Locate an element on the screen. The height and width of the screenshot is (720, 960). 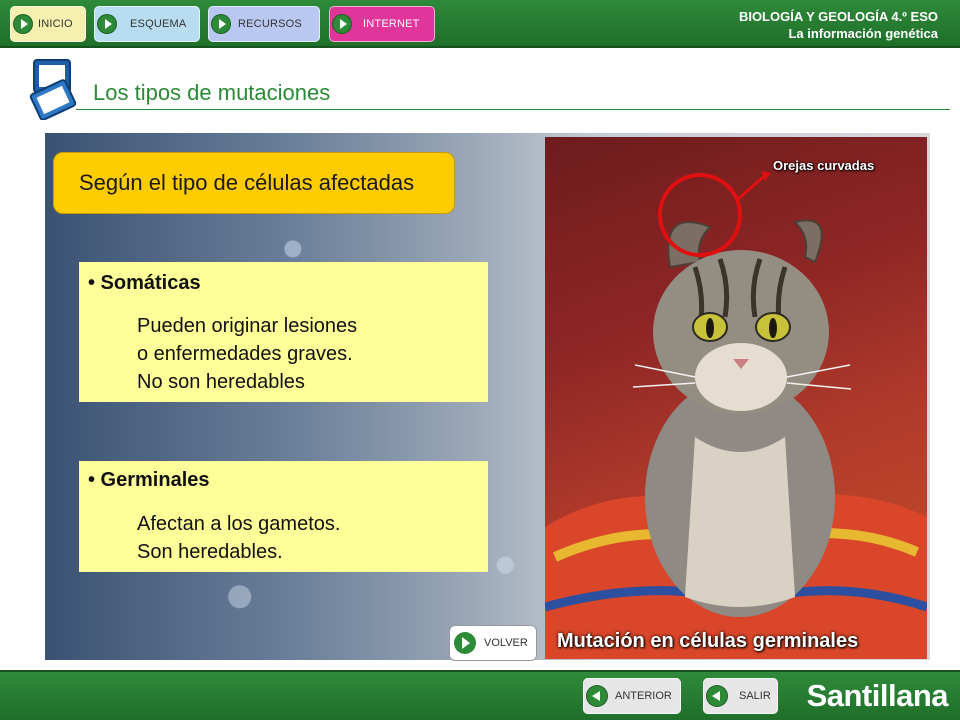
brand-logo: Santillana is located at coordinates (877, 695).